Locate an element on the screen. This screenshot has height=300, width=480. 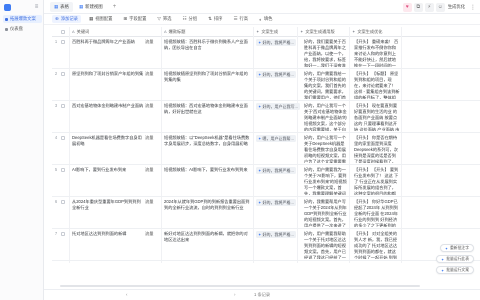
sidebar-item-viral-copy: 拓展爆款文案 is located at coordinates (22, 19).